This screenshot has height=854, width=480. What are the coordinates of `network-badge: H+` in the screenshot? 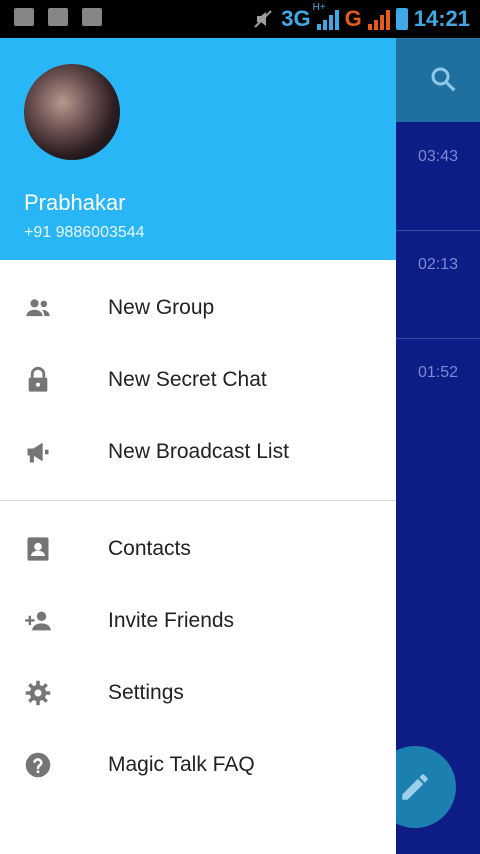 It's located at (319, 7).